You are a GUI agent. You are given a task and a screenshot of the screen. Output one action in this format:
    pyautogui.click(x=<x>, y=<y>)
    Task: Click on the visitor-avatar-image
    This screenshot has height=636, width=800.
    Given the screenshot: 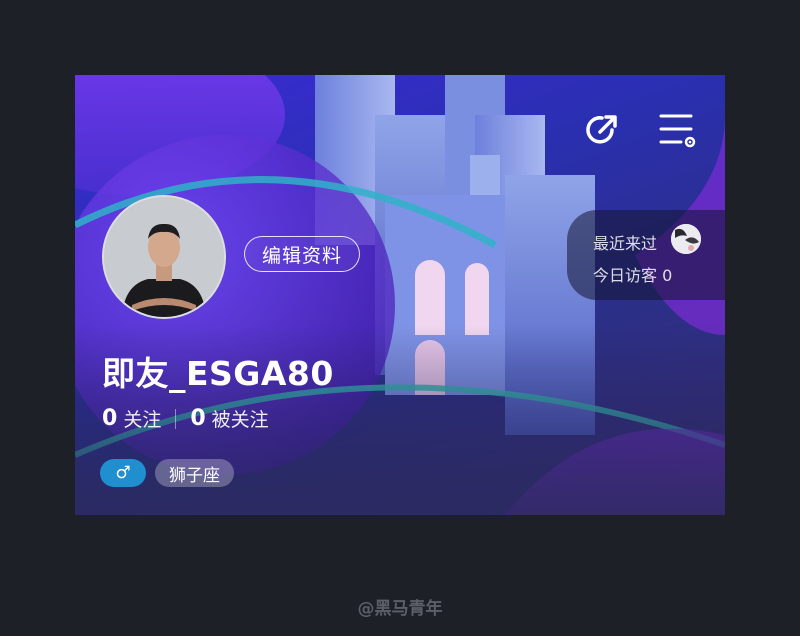 What is the action you would take?
    pyautogui.click(x=686, y=239)
    